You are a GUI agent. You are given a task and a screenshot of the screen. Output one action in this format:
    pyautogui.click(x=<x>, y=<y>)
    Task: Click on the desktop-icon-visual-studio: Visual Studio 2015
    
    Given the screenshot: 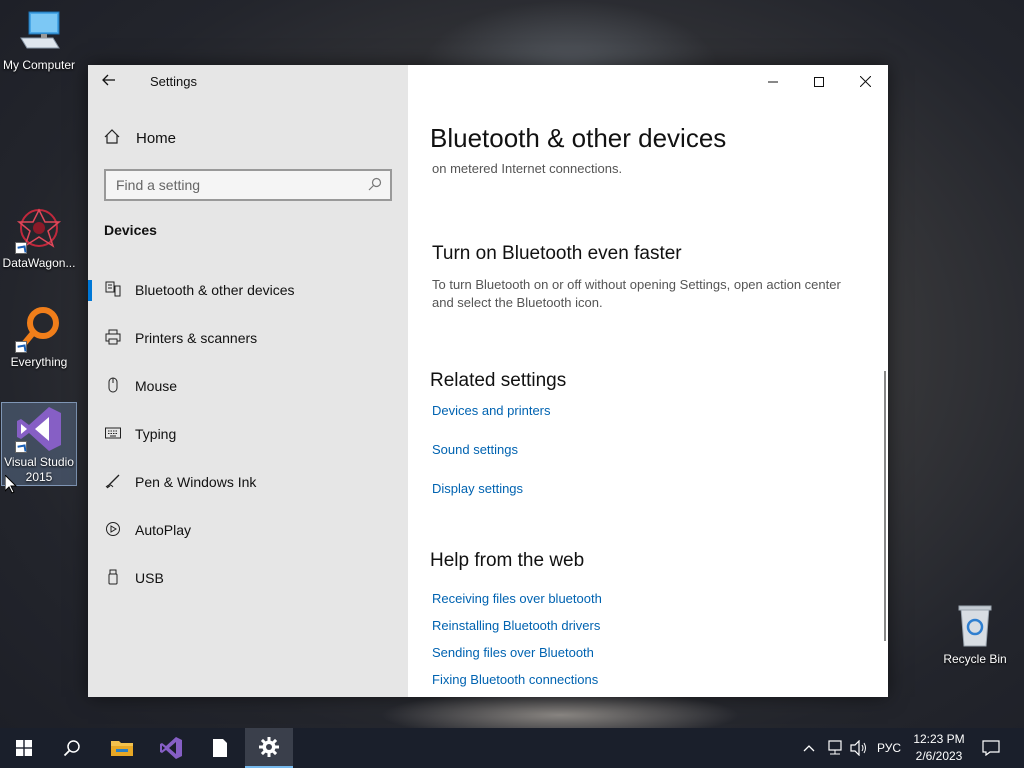 What is the action you would take?
    pyautogui.click(x=39, y=444)
    